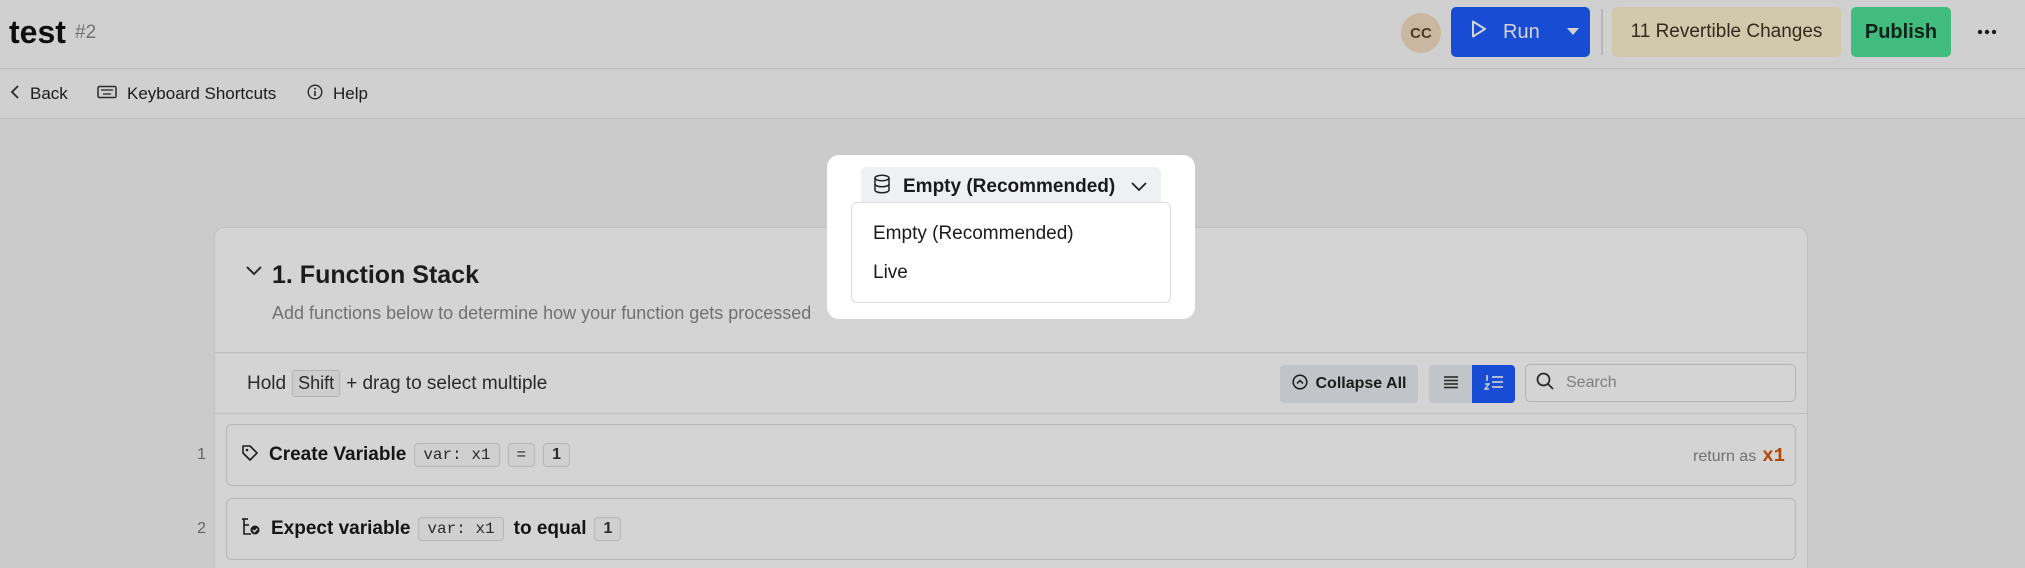 This screenshot has height=568, width=2025. Describe the element at coordinates (1011, 252) in the screenshot. I see `datasource-menu: Empty (Recommended) Live` at that location.